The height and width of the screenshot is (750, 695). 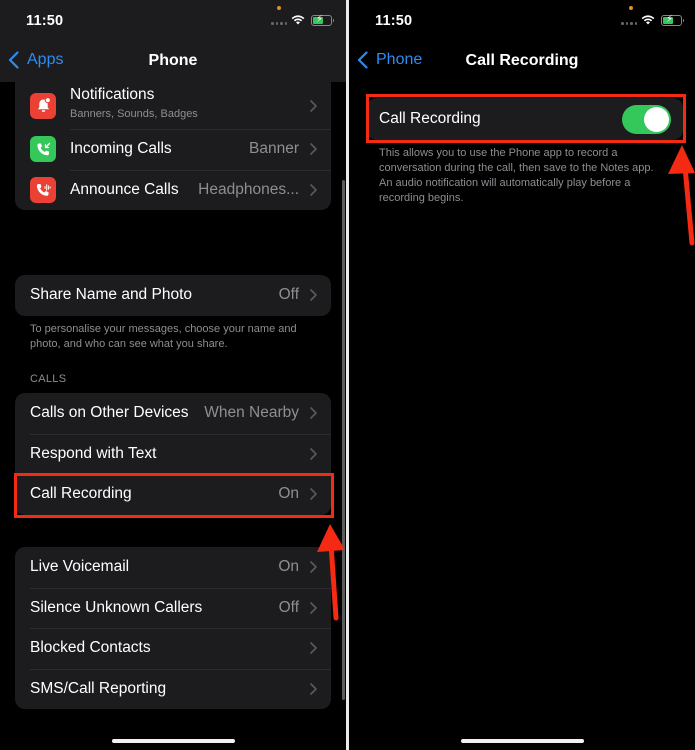 What do you see at coordinates (134, 114) in the screenshot?
I see `notifications-subtitle: Banners, Sounds, Badges` at bounding box center [134, 114].